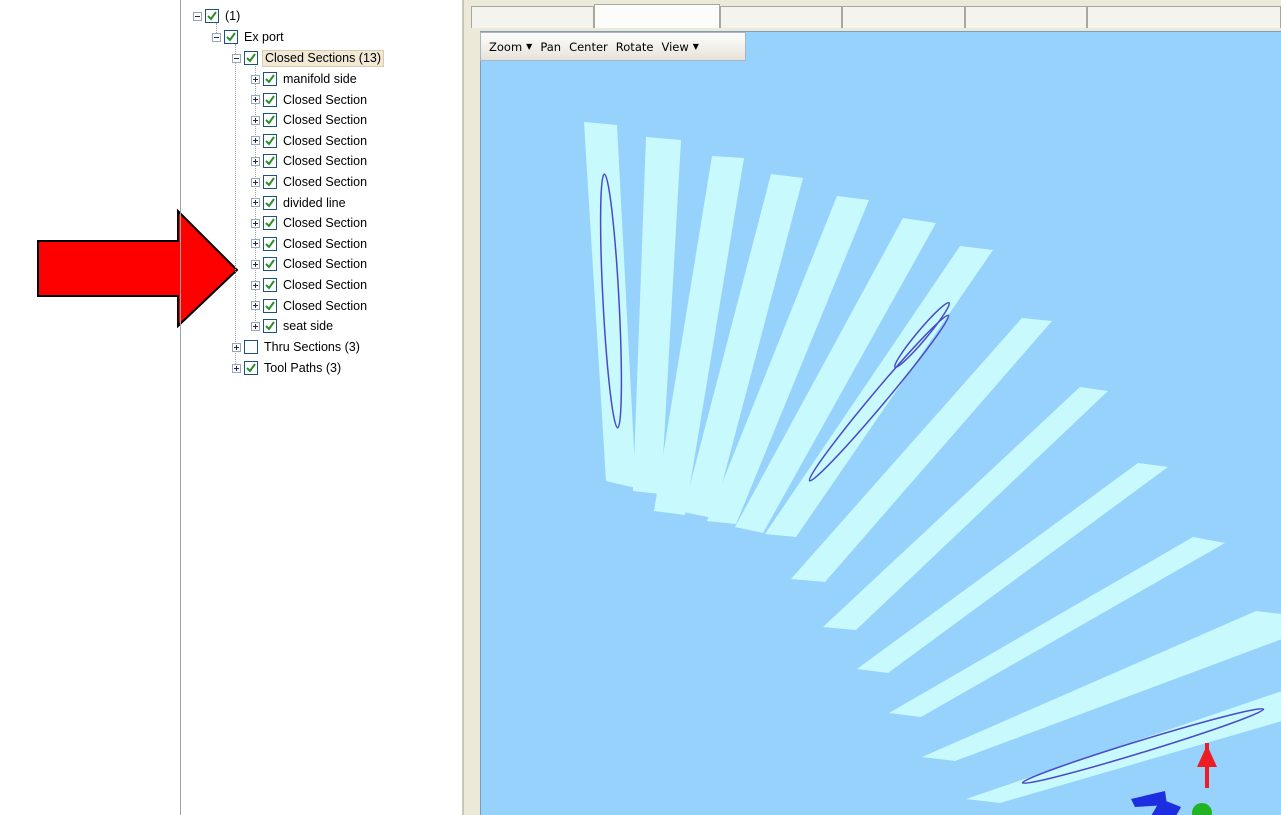 The width and height of the screenshot is (1281, 815). I want to click on tree-thru-sections: Thru Sections (3), so click(297, 347).